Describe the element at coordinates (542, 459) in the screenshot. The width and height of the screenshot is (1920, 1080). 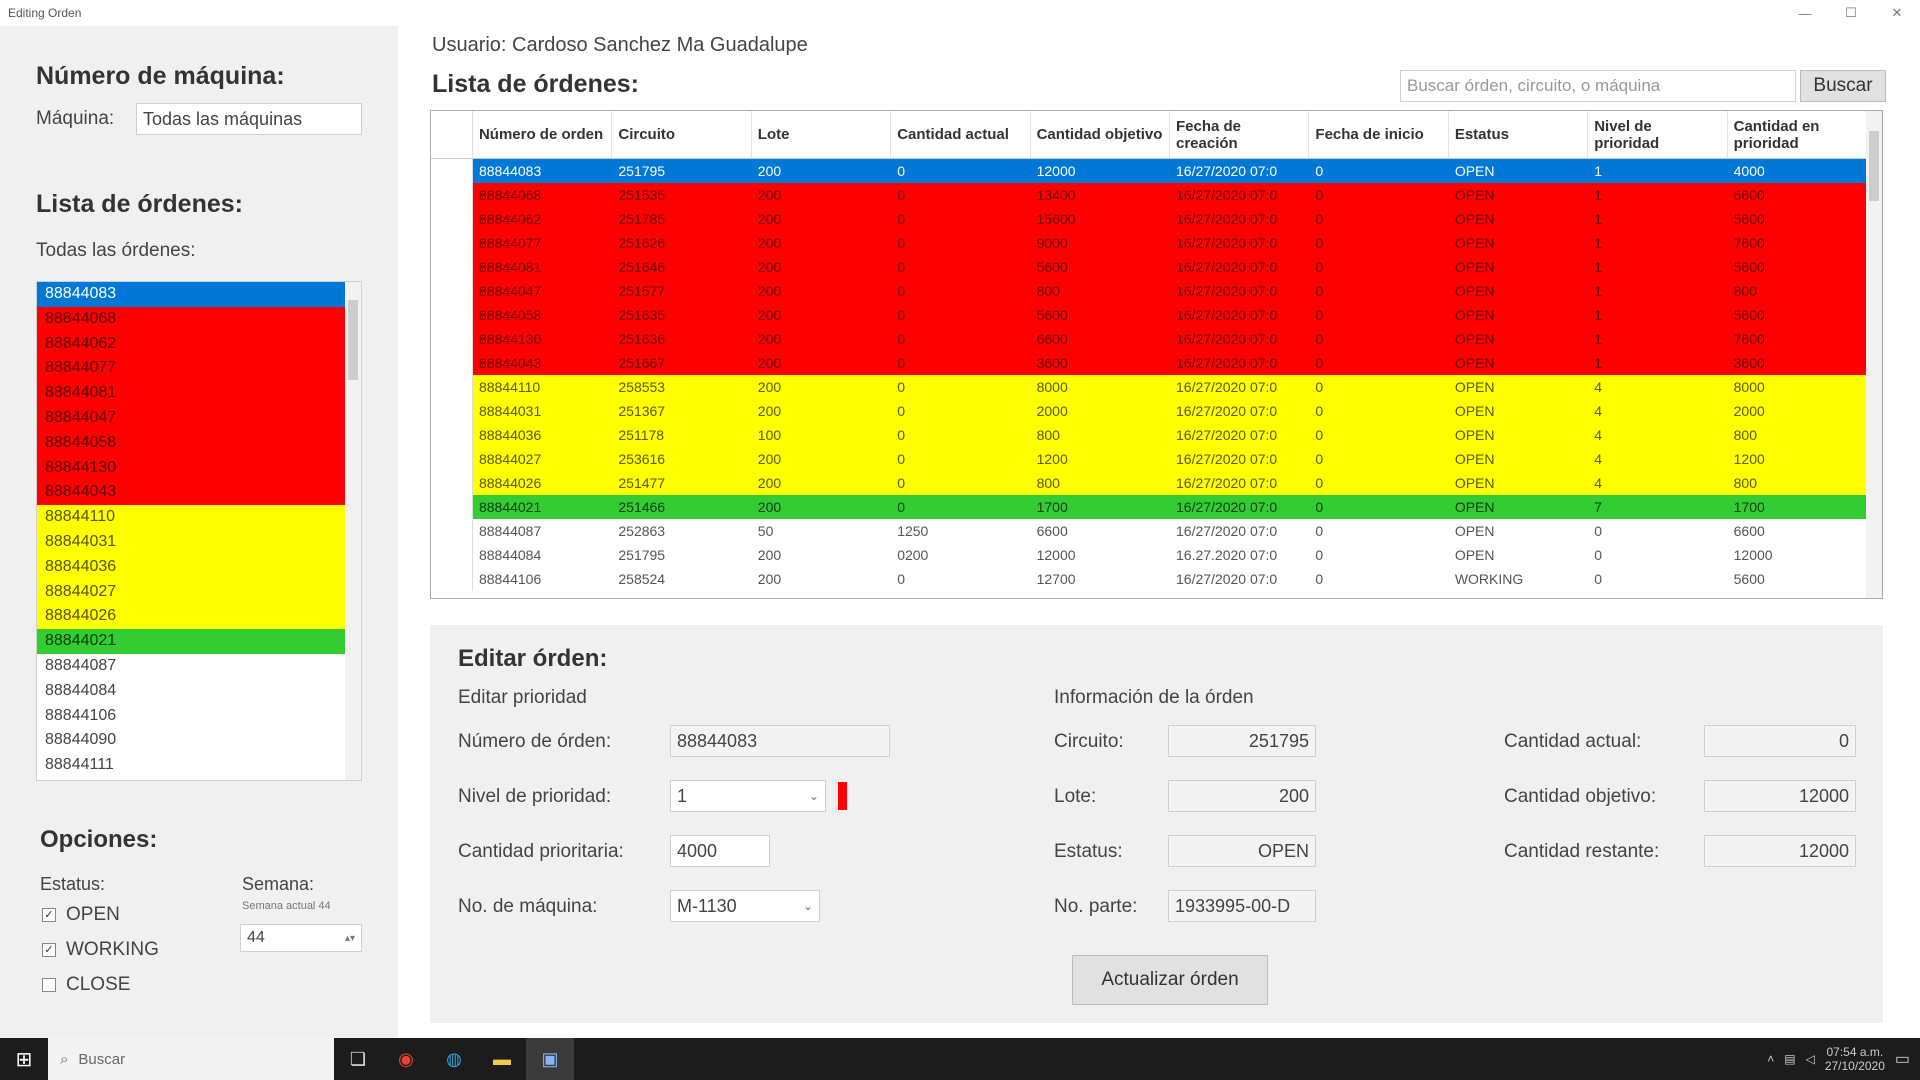
I see `table-cell: 88844027` at that location.